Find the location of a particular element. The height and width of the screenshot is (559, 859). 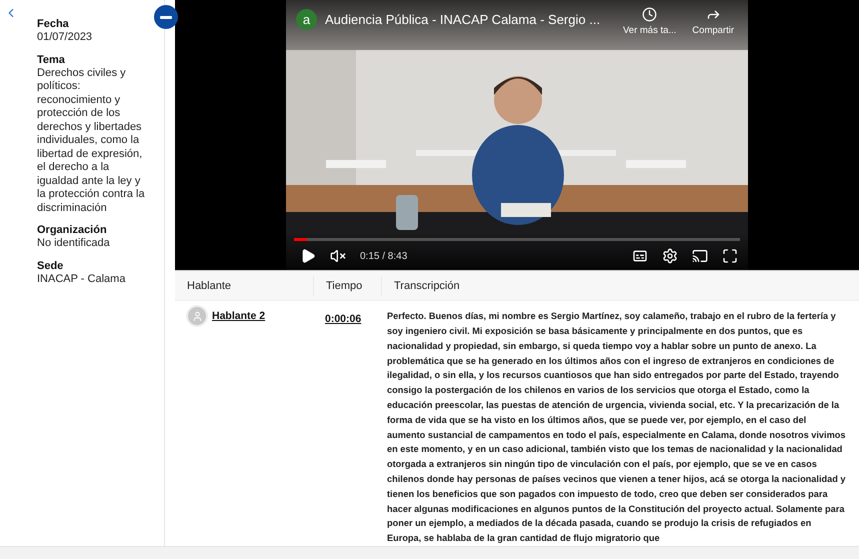

play-button is located at coordinates (308, 256).